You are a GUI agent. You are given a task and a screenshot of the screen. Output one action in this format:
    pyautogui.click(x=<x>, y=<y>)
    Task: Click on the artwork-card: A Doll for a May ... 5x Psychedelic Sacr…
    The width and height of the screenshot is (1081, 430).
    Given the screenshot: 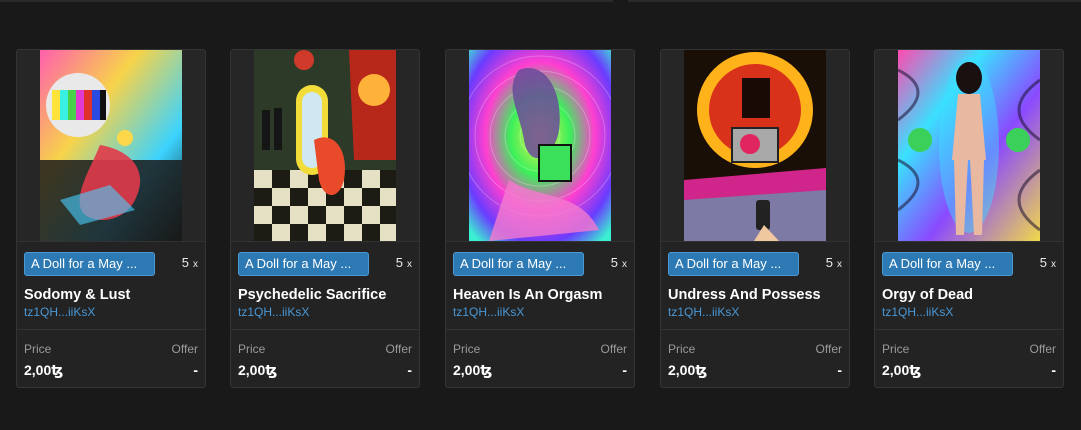 What is the action you would take?
    pyautogui.click(x=325, y=218)
    